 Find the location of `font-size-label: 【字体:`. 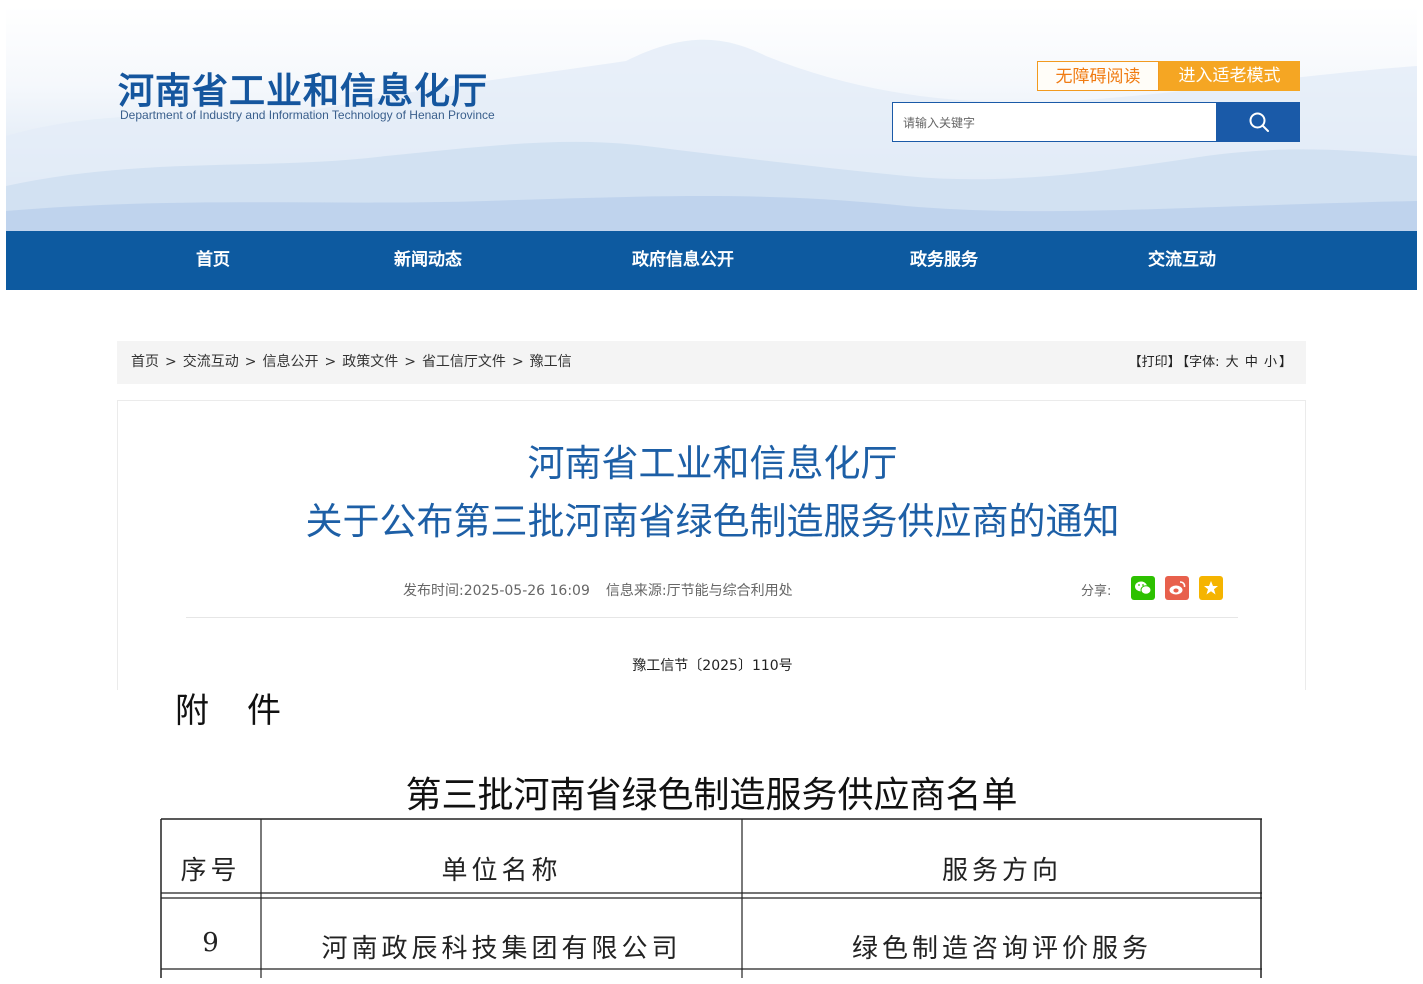

font-size-label: 【字体: is located at coordinates (1201, 362).